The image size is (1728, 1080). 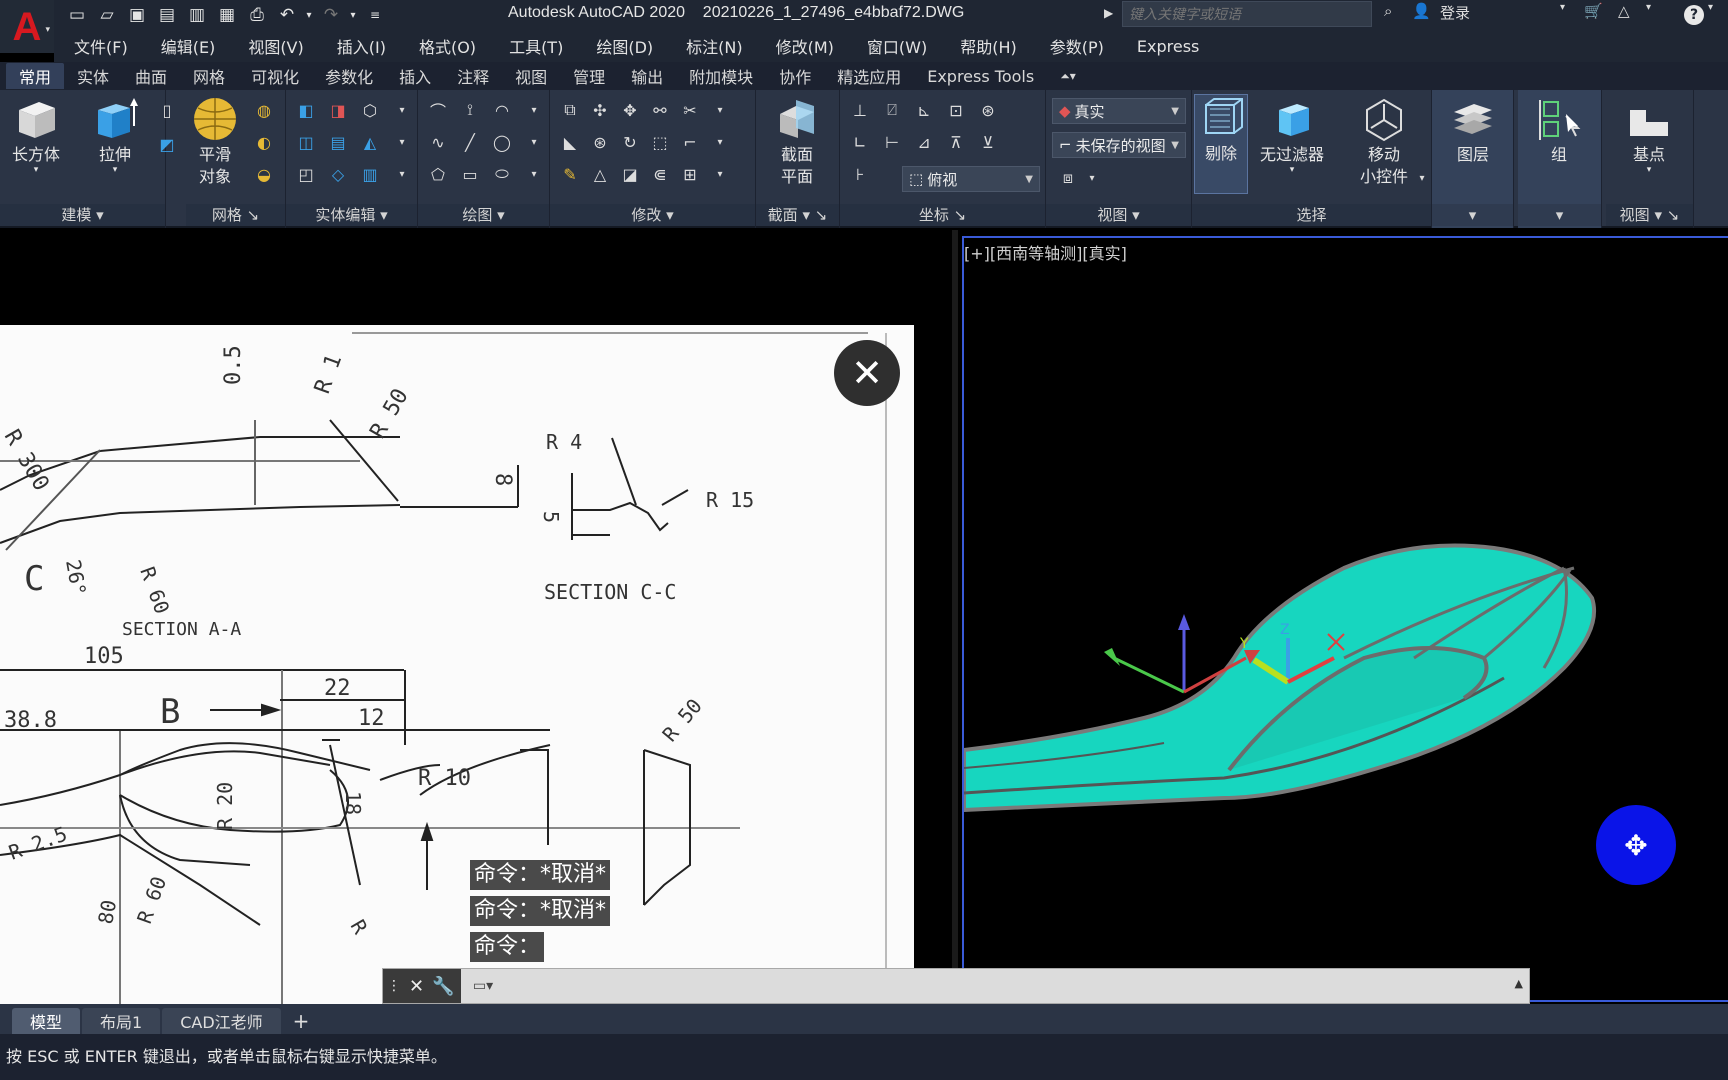 What do you see at coordinates (600, 110) in the screenshot?
I see `rotate3d-icon: ✣` at bounding box center [600, 110].